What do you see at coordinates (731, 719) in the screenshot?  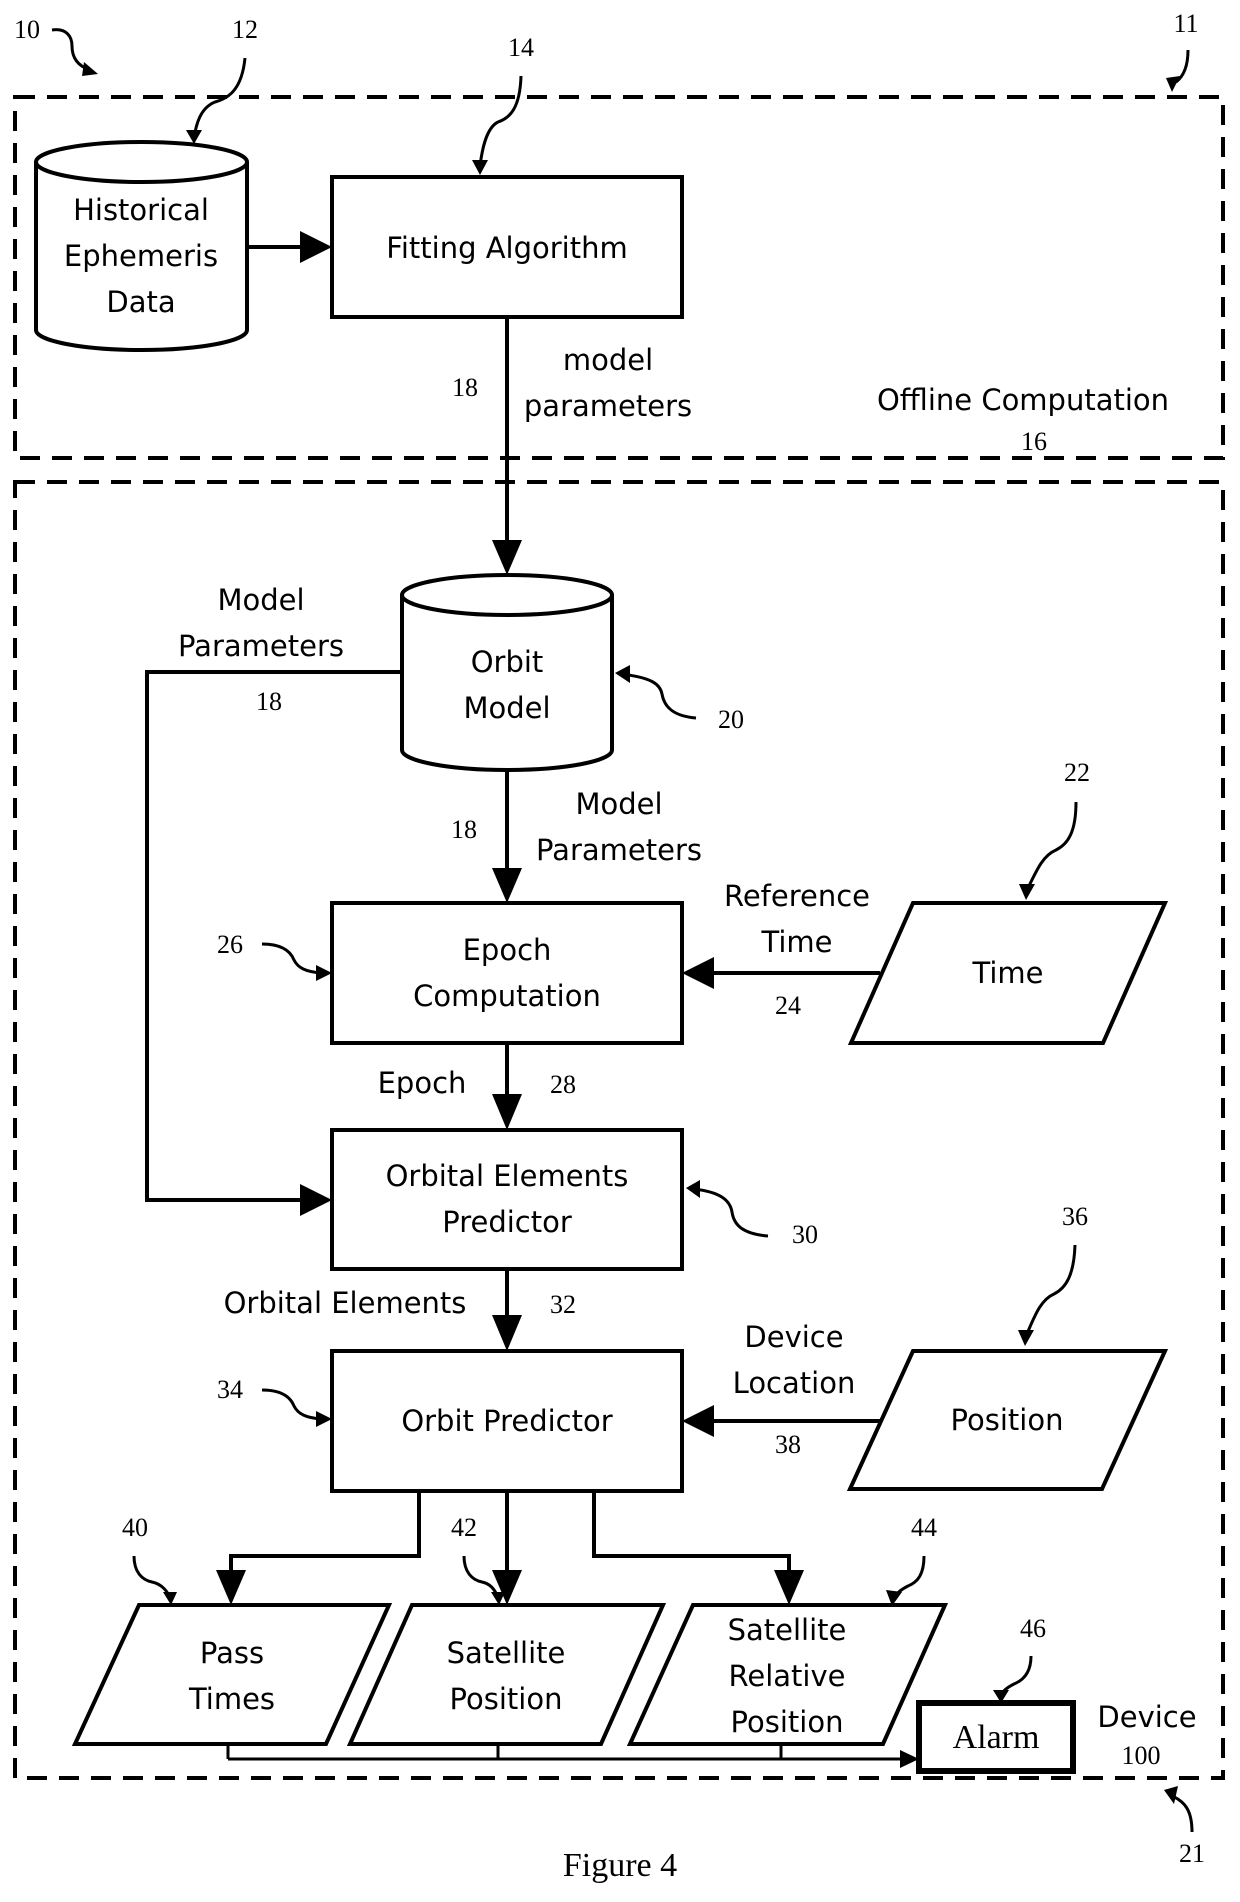 I see `ref-20: 20` at bounding box center [731, 719].